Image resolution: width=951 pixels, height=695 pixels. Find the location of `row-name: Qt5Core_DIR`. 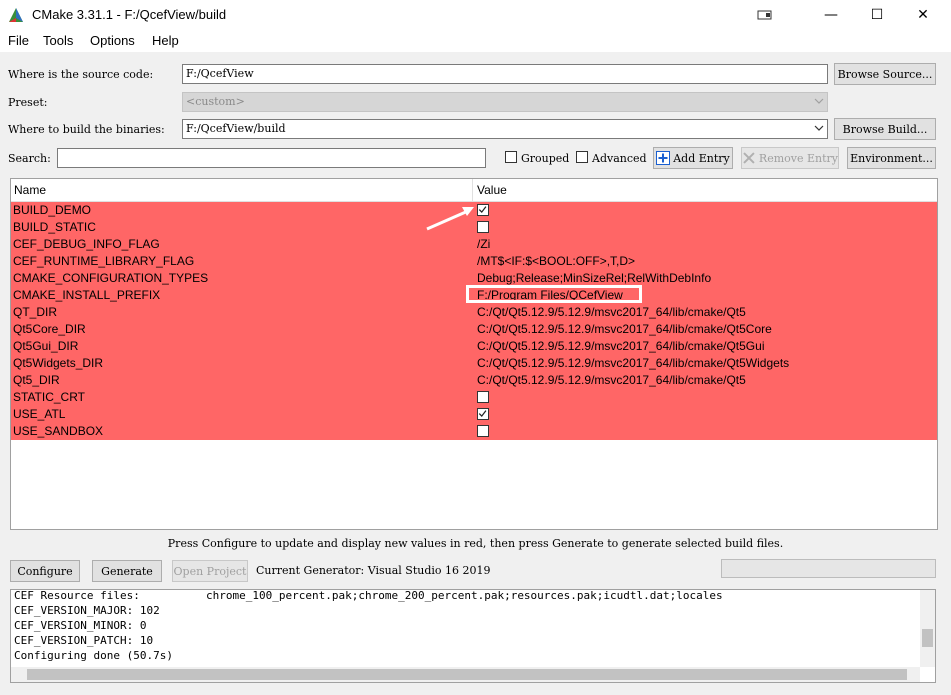

row-name: Qt5Core_DIR is located at coordinates (49, 329).